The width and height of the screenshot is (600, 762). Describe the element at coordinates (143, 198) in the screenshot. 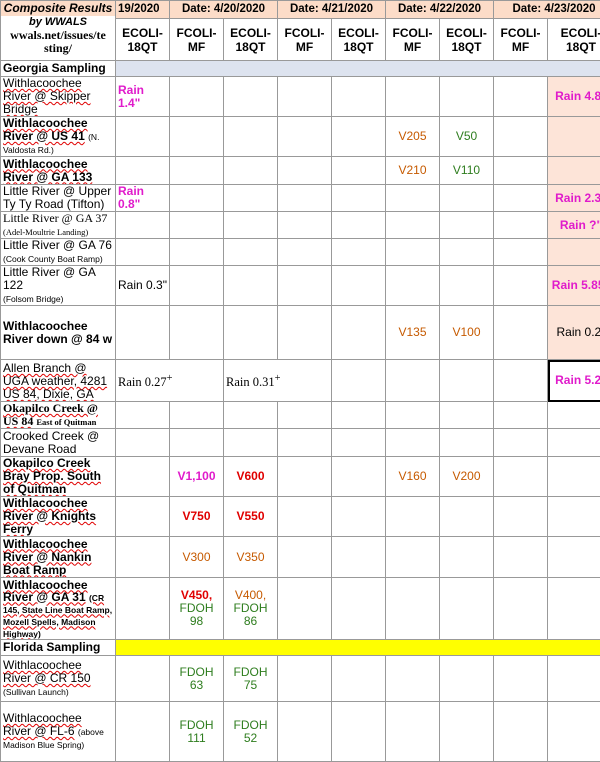

I see `value-cell: Rain 0.8"` at that location.